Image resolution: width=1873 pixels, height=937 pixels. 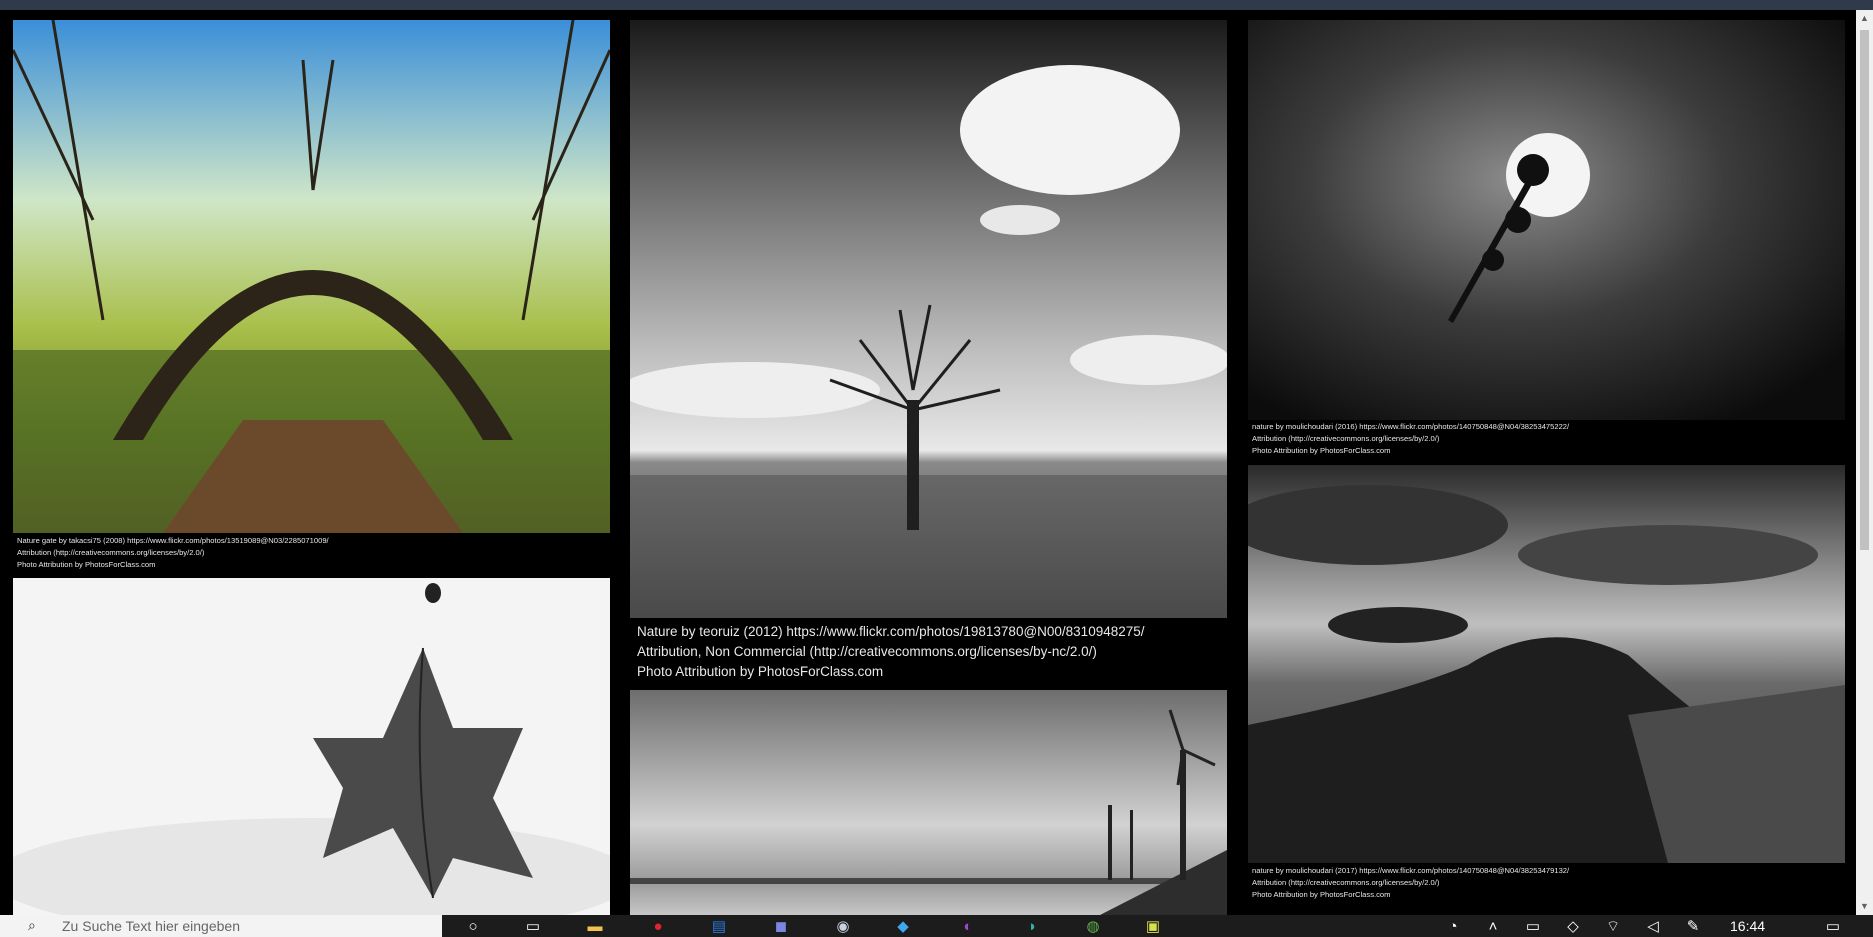 I want to click on scroll-up-arrow-icon: ▲, so click(x=1864, y=18).